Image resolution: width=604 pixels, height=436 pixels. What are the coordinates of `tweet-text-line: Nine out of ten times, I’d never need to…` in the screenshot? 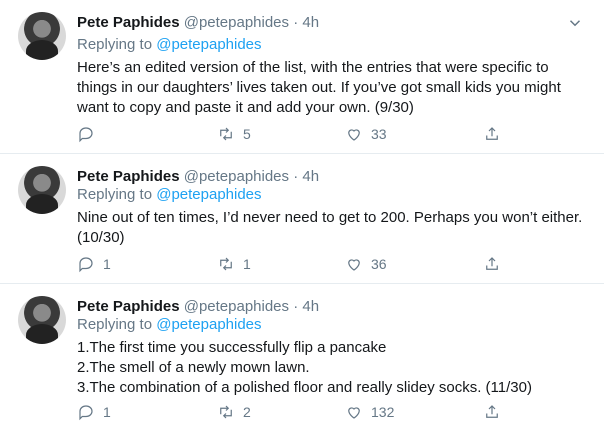 It's located at (330, 217).